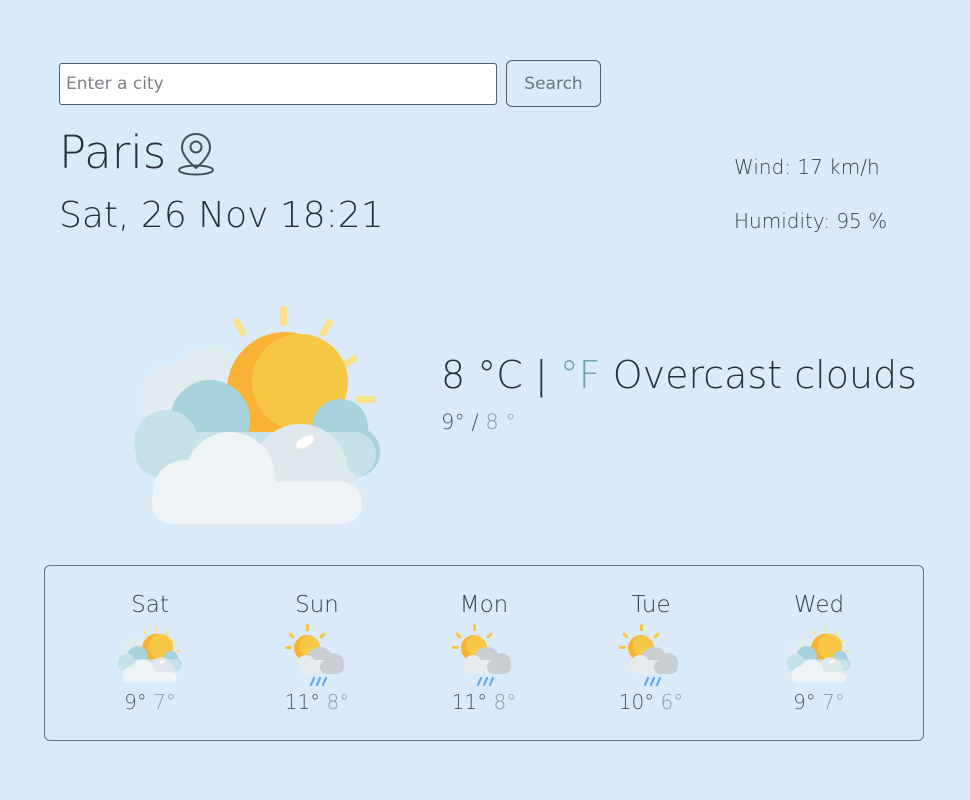  Describe the element at coordinates (811, 221) in the screenshot. I see `humidity: Humidity: 95 %` at that location.